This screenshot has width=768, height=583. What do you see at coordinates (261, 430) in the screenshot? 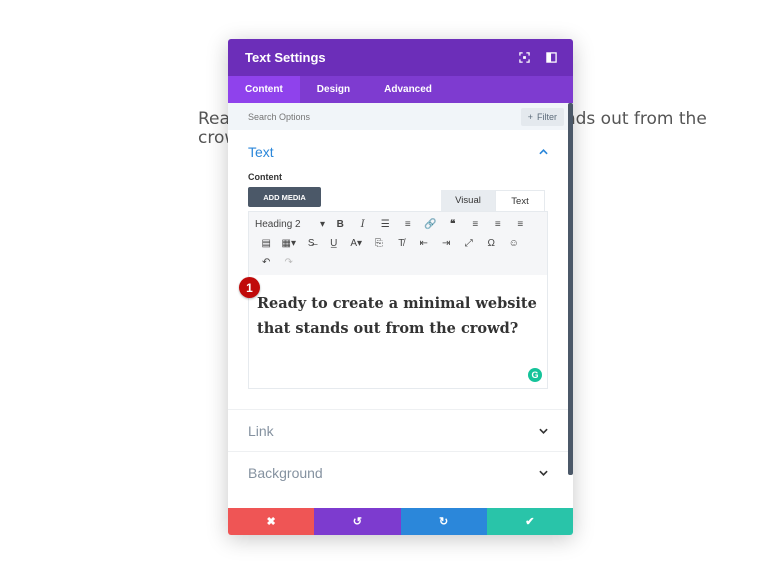
I see `link-section-title: Link` at bounding box center [261, 430].